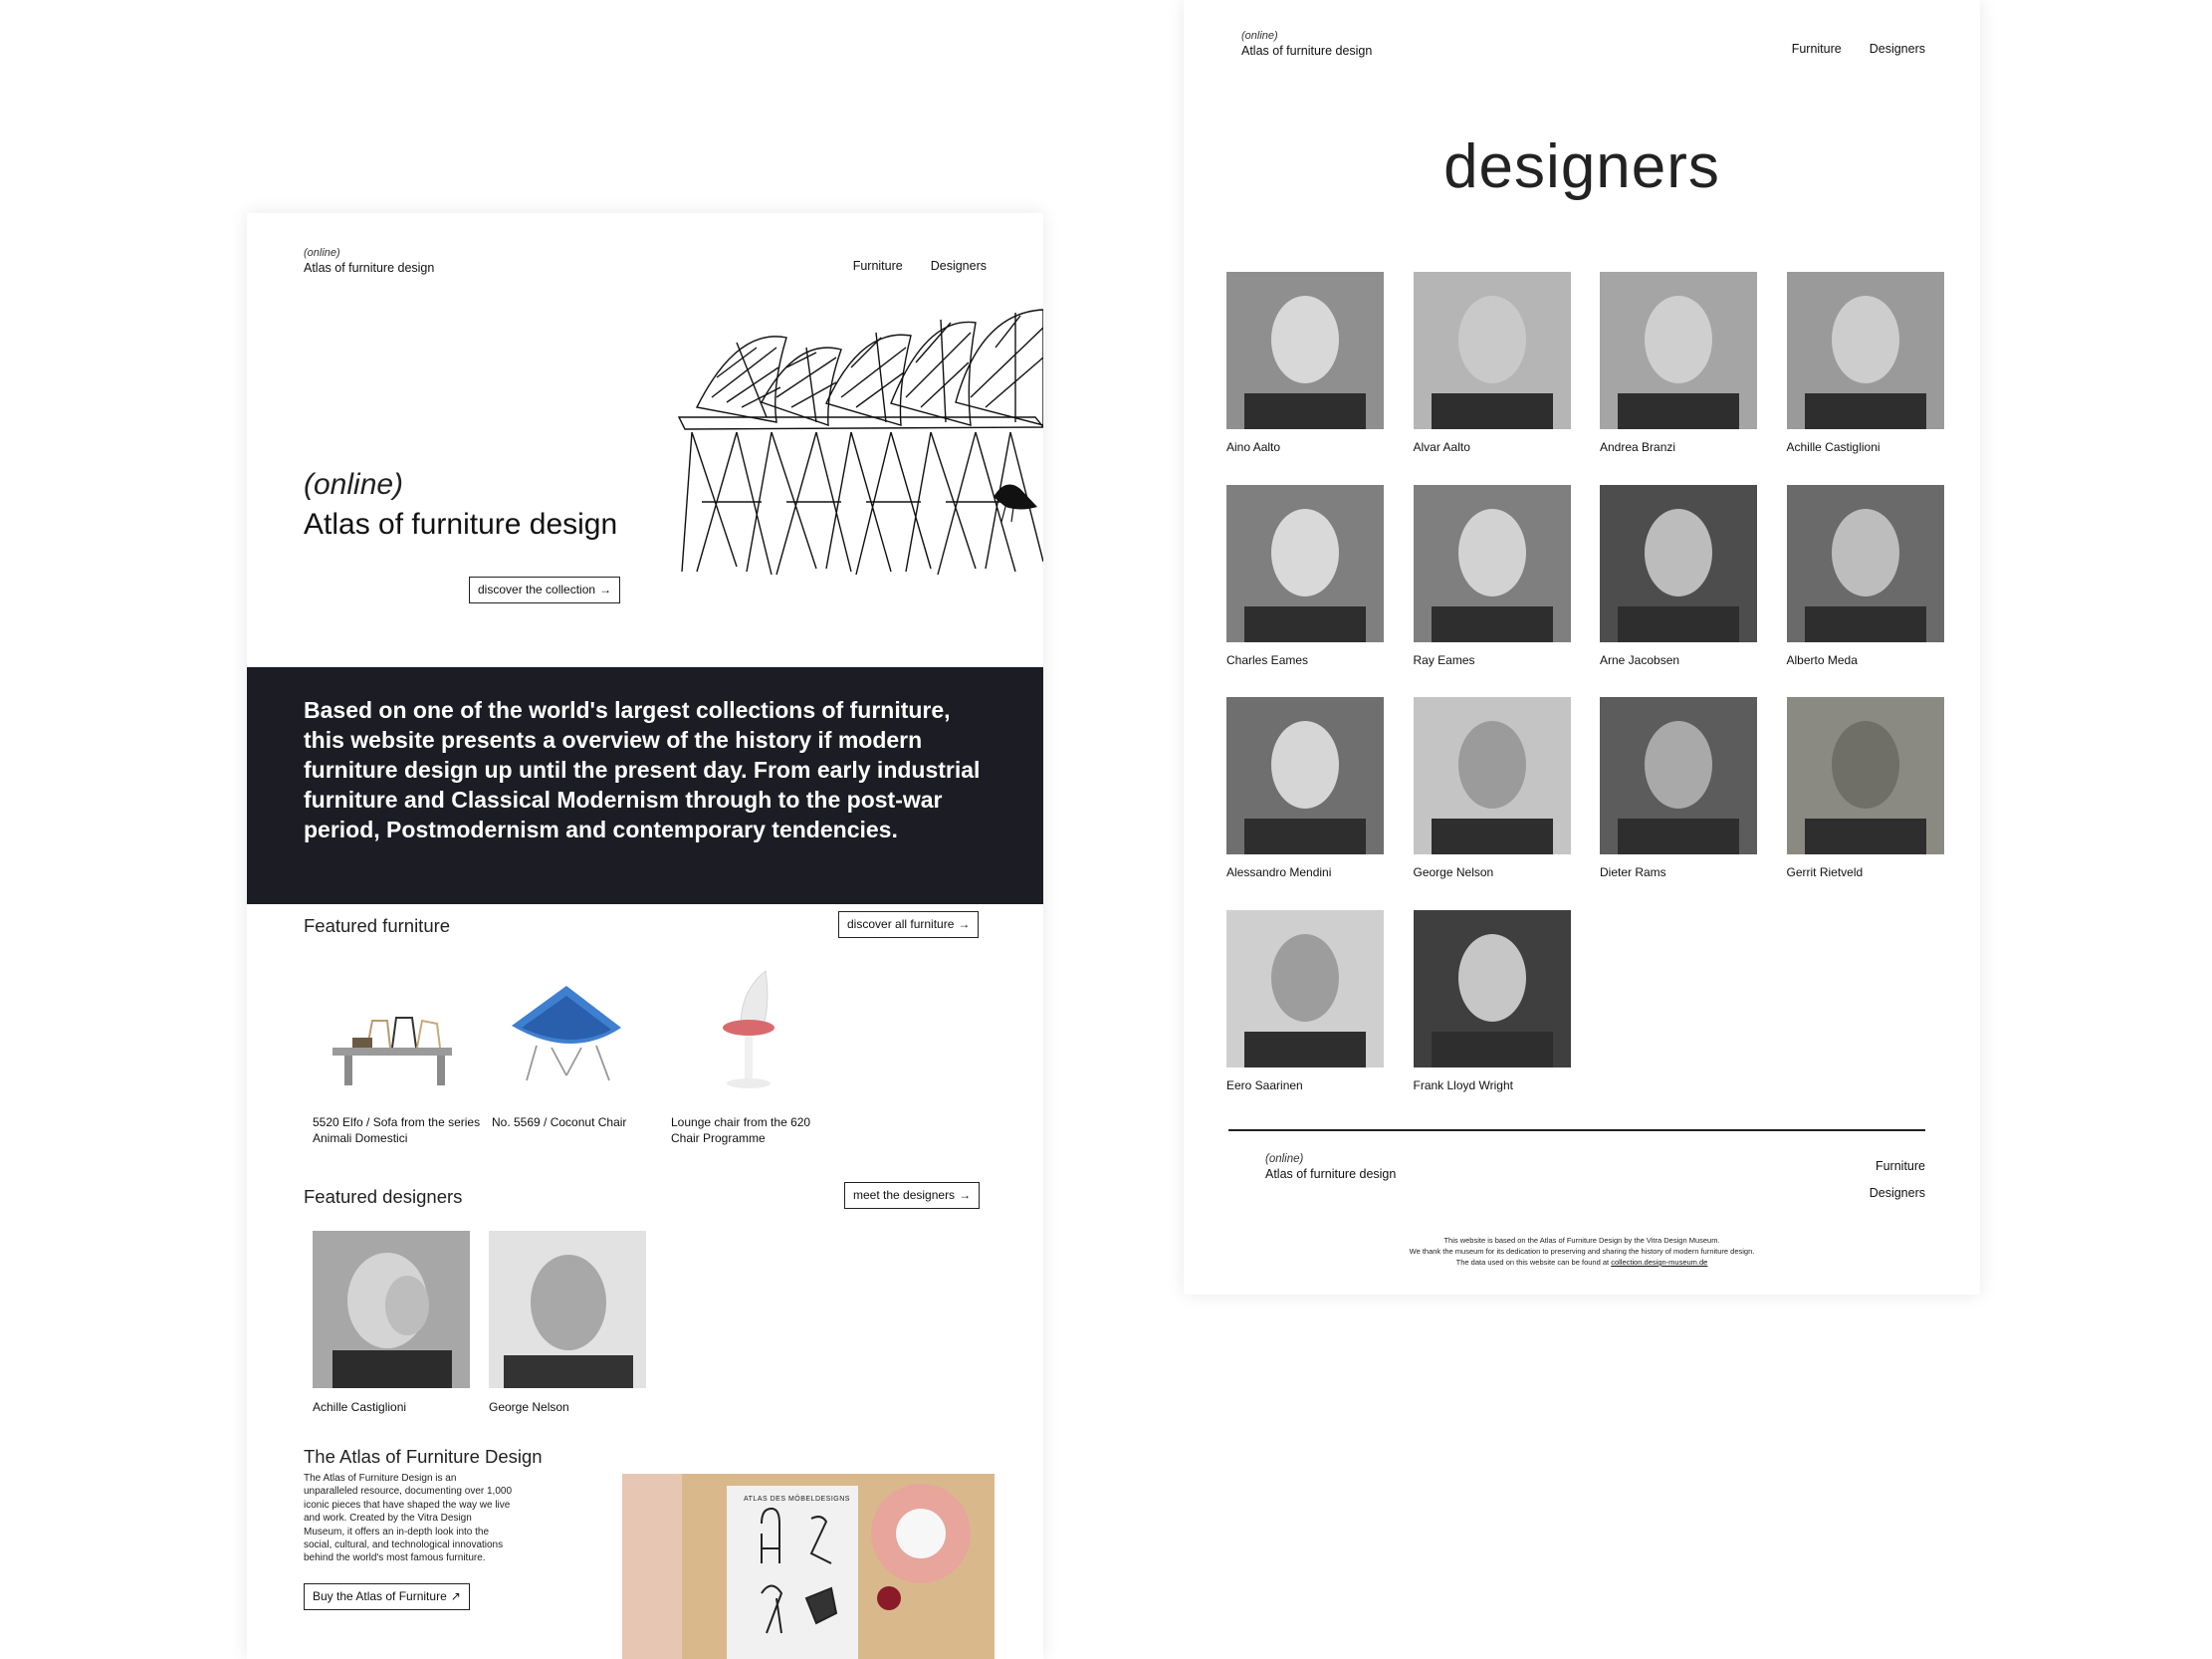 This screenshot has width=2212, height=1659. I want to click on atlas-section-title: The Atlas of Furniture Design, so click(423, 1456).